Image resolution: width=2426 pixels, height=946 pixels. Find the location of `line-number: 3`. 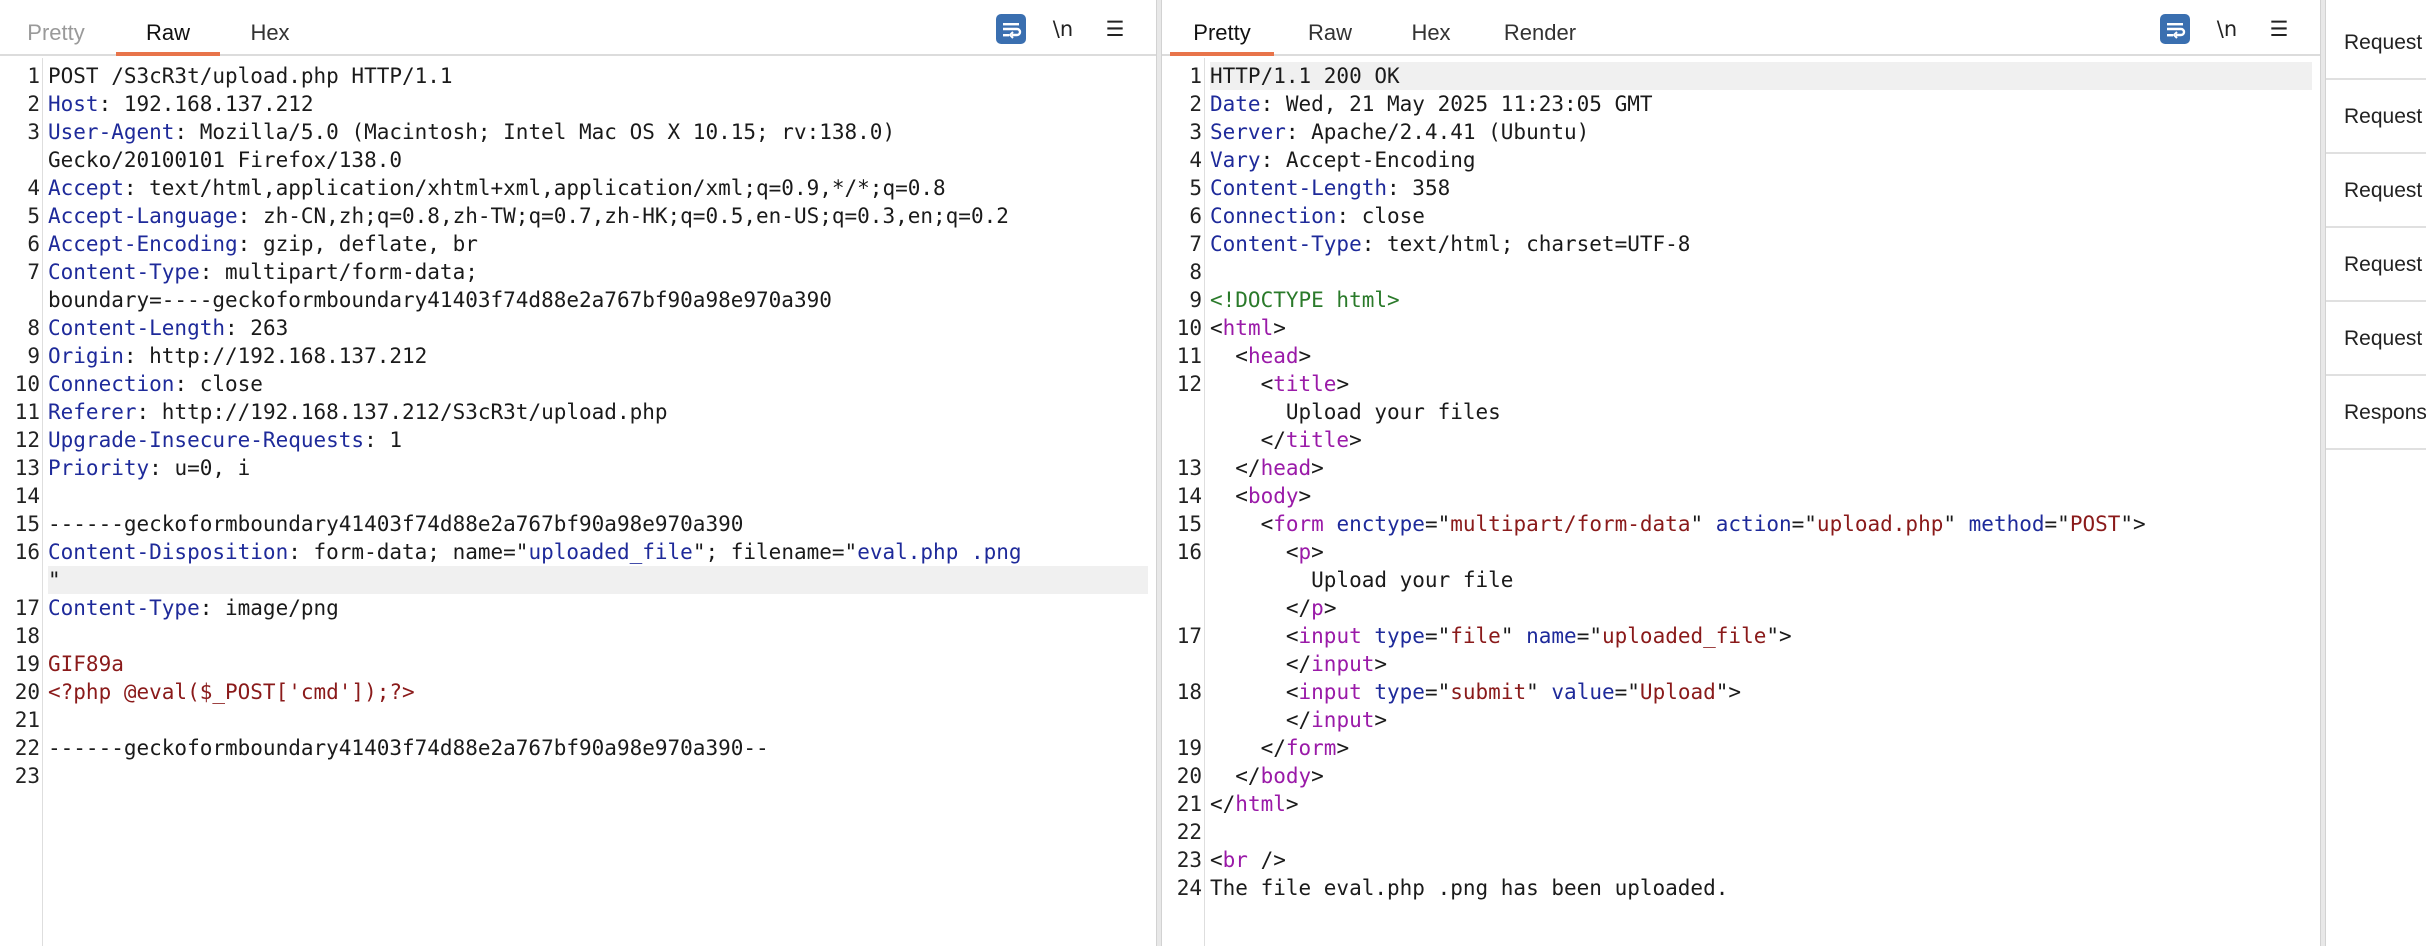

line-number: 3 is located at coordinates (1195, 132).